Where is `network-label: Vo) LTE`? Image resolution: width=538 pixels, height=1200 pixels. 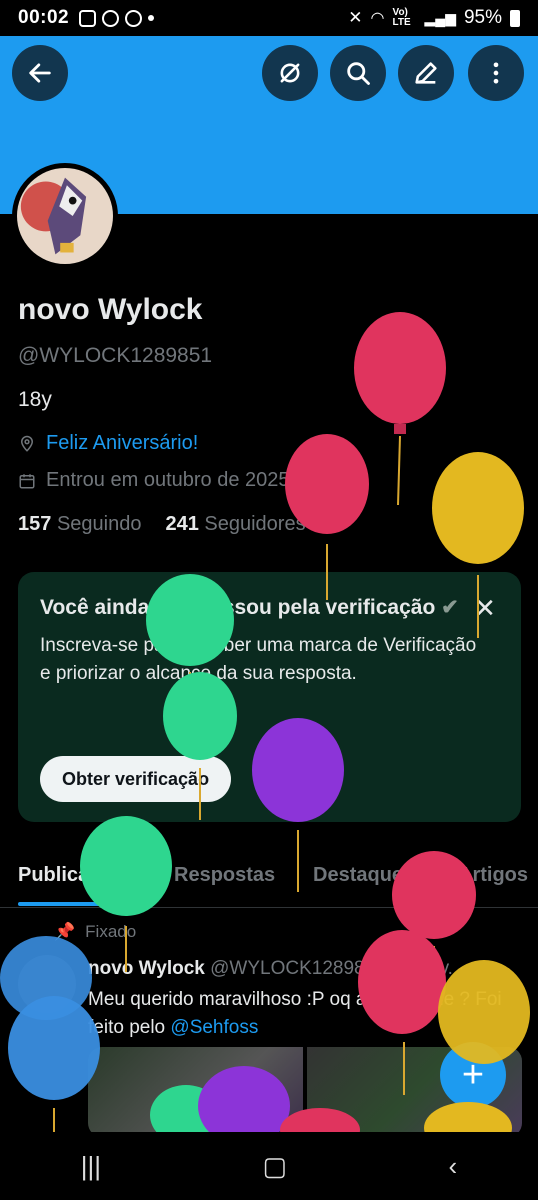 network-label: Vo) LTE is located at coordinates (401, 17).